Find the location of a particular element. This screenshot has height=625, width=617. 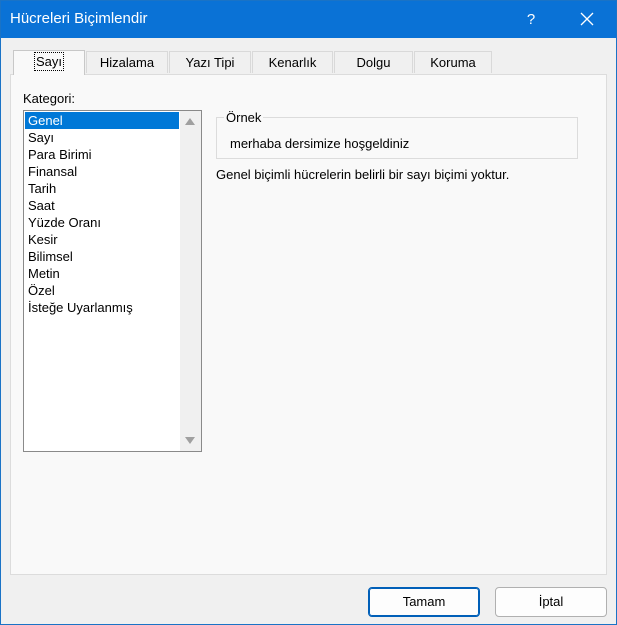

category-label: Kategori: is located at coordinates (49, 98).